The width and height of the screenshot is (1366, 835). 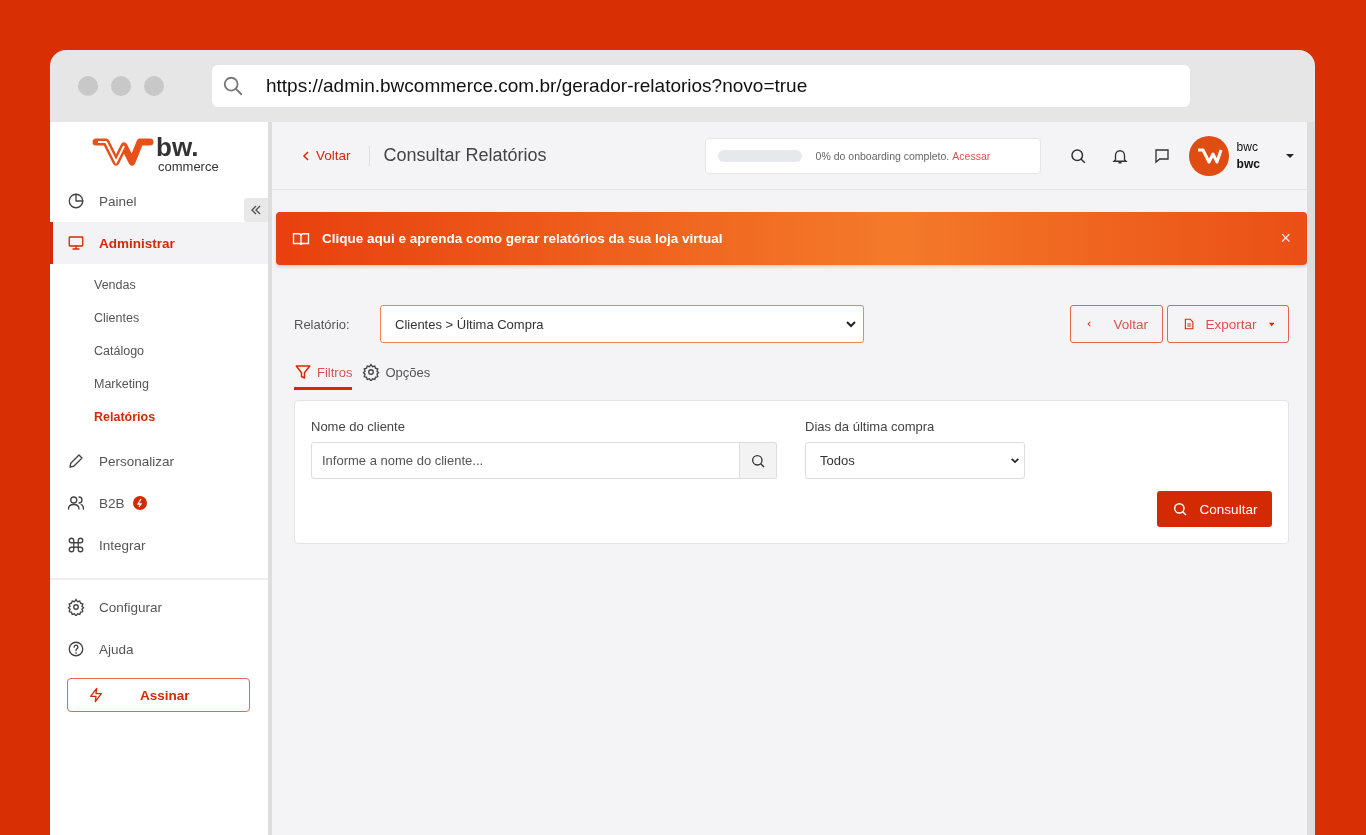 What do you see at coordinates (358, 426) in the screenshot?
I see `field-label: Nome do cliente` at bounding box center [358, 426].